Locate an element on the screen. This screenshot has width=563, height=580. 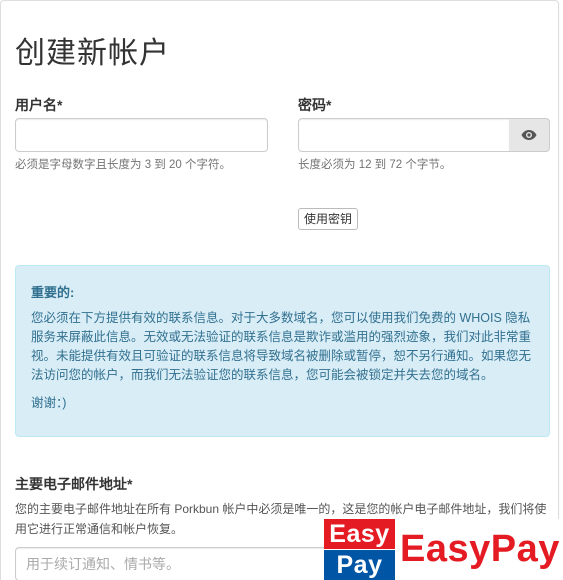
logo-bottom: Pay is located at coordinates (359, 565).